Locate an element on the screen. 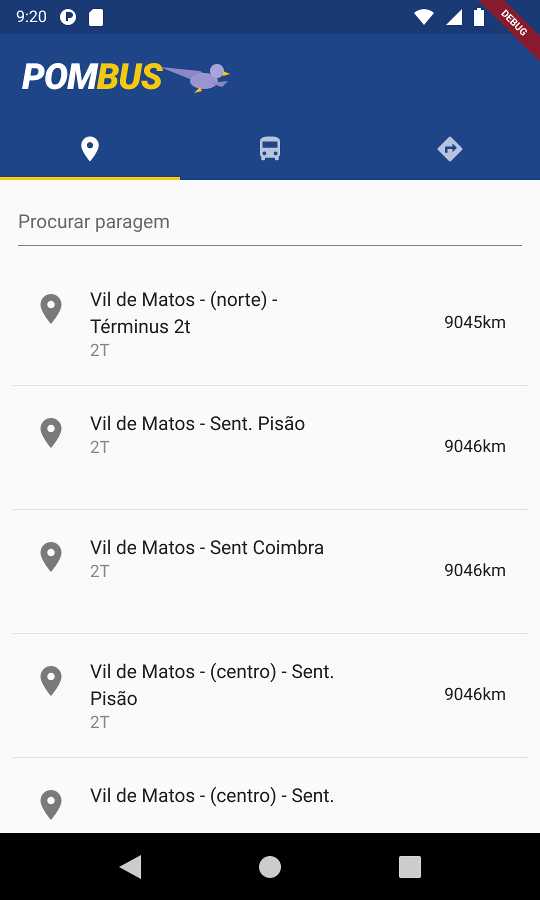 The image size is (540, 900). wifi-icon is located at coordinates (424, 17).